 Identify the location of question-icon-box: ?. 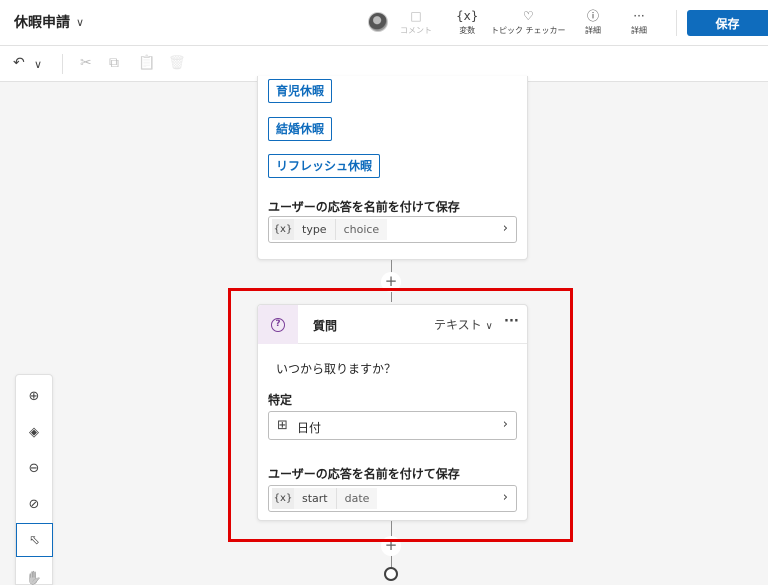
(278, 324).